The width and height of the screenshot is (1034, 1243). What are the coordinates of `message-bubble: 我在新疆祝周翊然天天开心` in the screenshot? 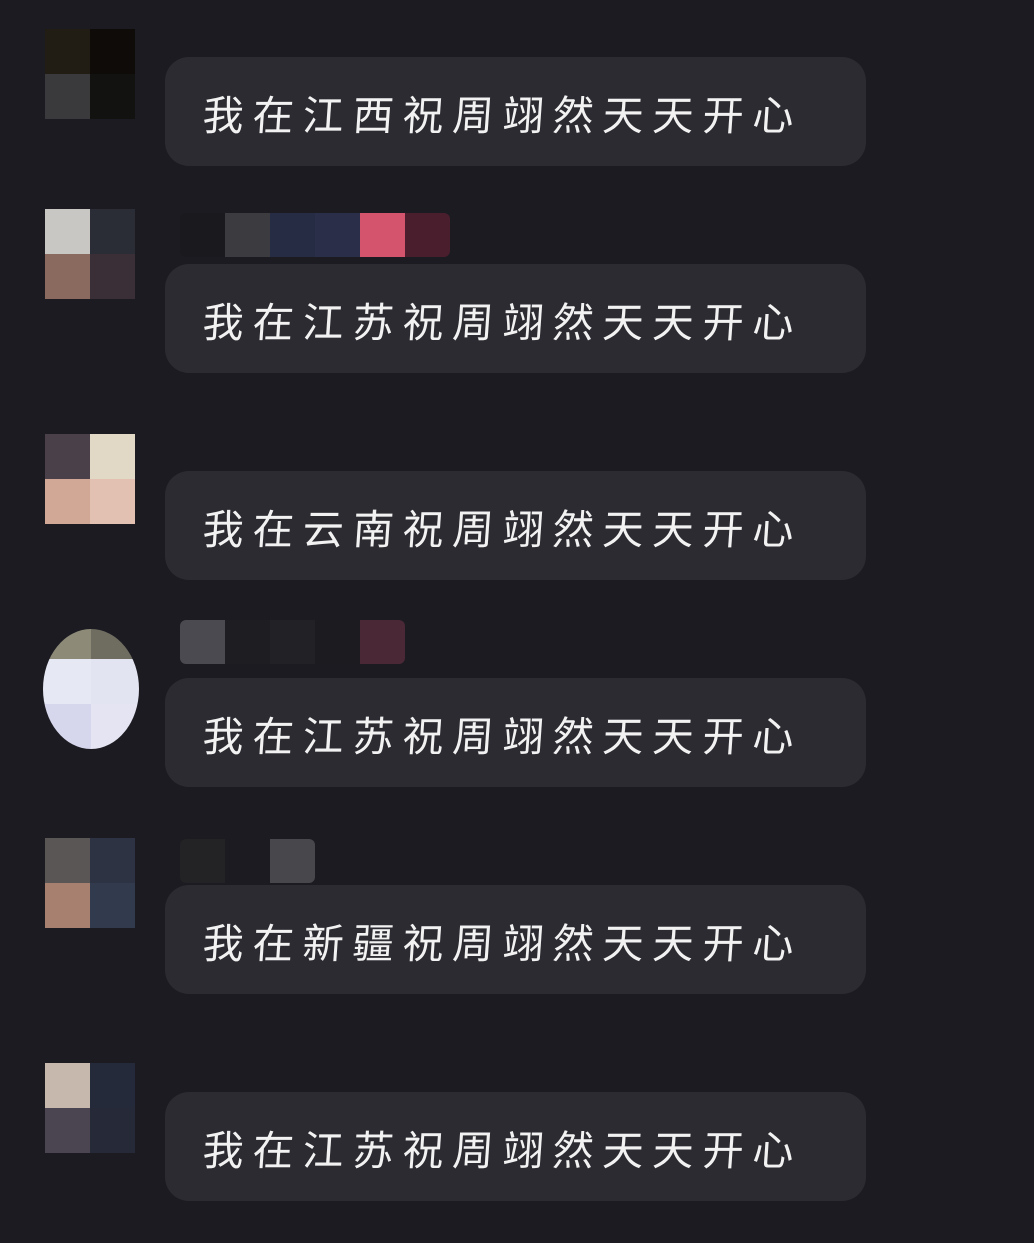 It's located at (515, 939).